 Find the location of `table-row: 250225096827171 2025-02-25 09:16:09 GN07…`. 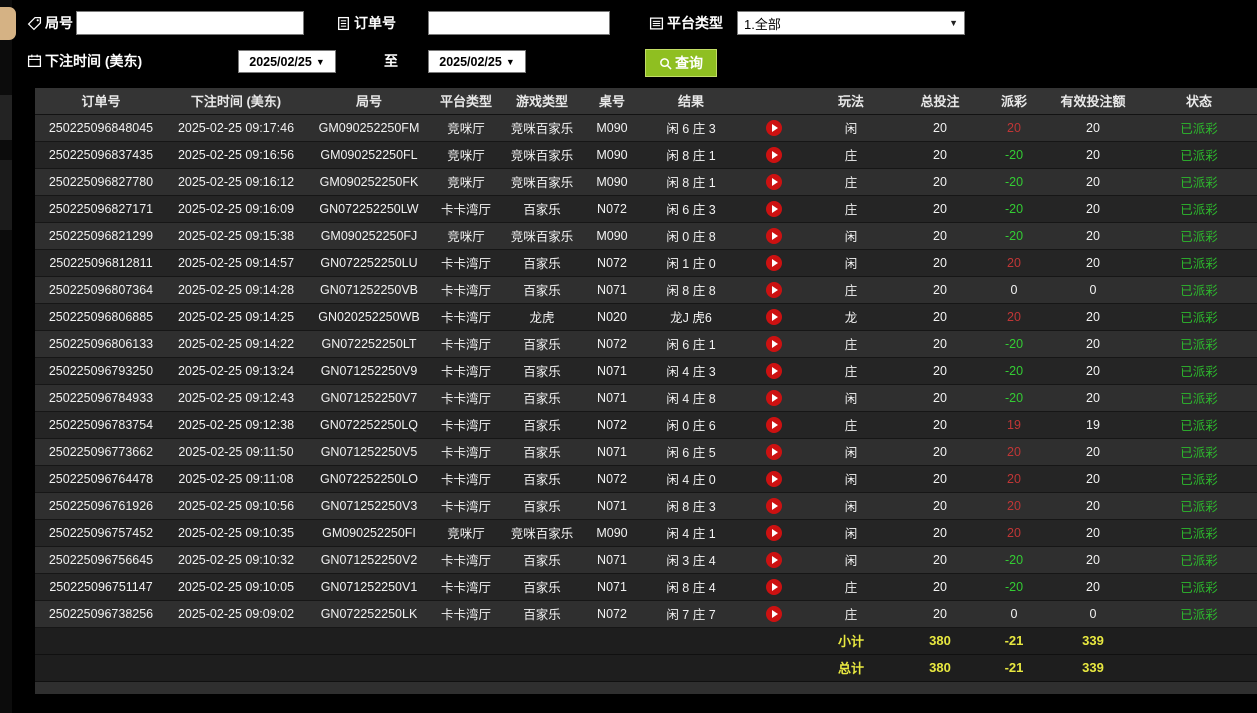

table-row: 250225096827171 2025-02-25 09:16:09 GN07… is located at coordinates (646, 209).